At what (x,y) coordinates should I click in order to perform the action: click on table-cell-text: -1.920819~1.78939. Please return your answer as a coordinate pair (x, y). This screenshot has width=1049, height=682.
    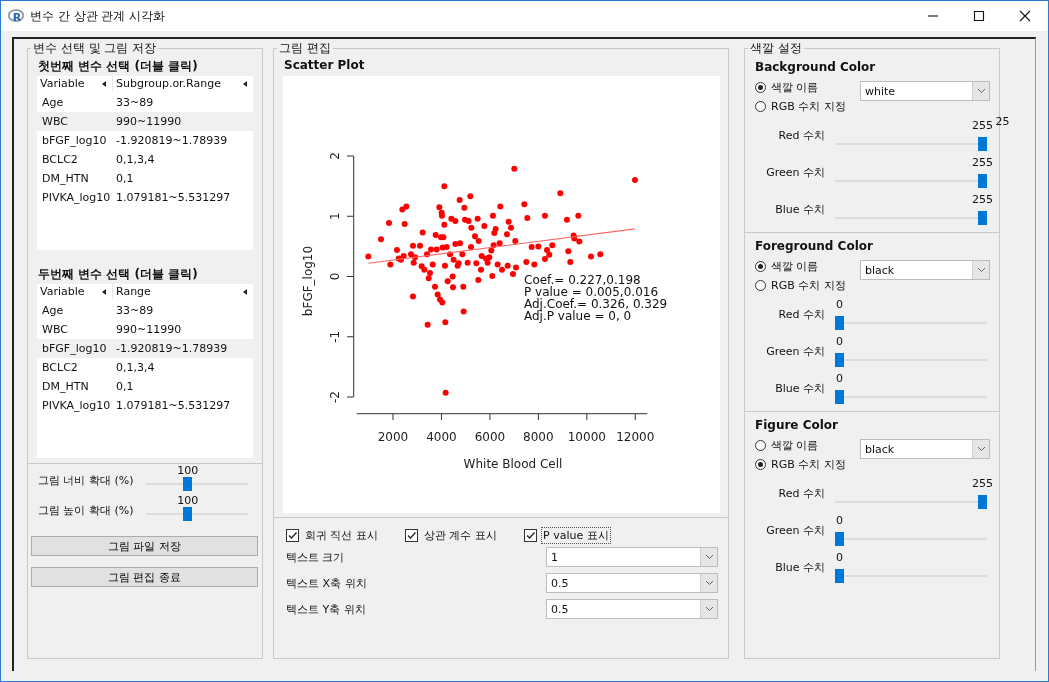
    Looking at the image, I should click on (171, 348).